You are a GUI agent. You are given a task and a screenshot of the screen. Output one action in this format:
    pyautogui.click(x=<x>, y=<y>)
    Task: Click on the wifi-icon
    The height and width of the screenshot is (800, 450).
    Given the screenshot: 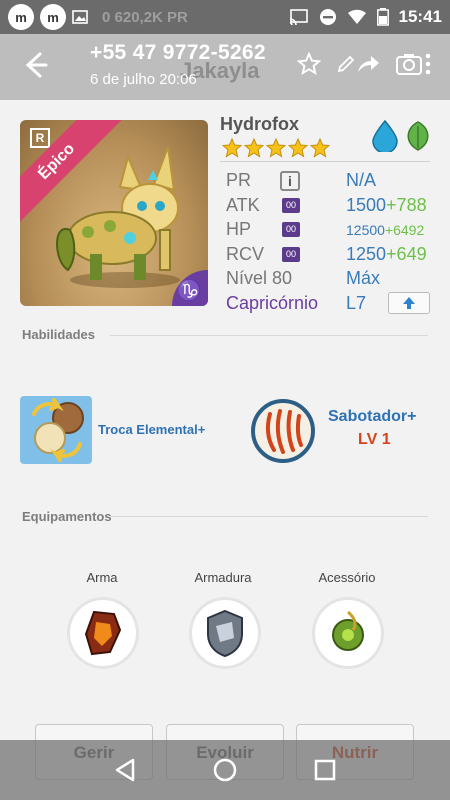 What is the action you would take?
    pyautogui.click(x=356, y=16)
    